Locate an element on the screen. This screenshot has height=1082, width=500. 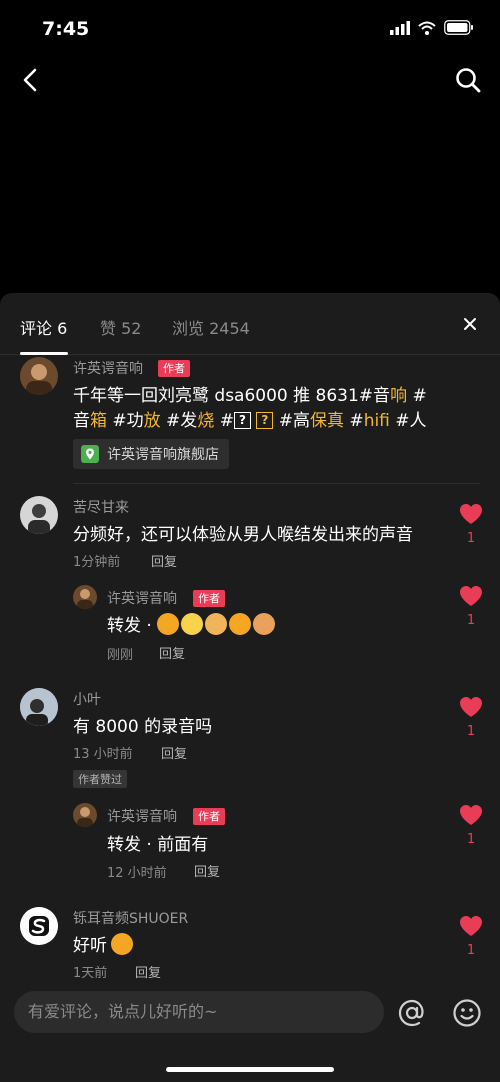
signal-icon is located at coordinates (400, 27).